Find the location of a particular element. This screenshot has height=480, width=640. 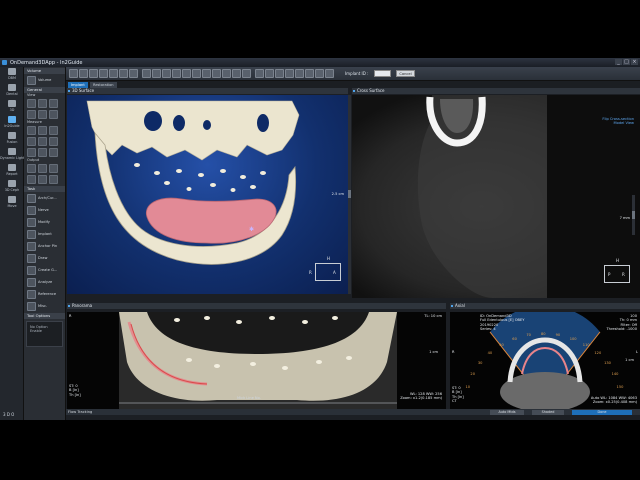

reset-tool-icon is located at coordinates (42, 114).